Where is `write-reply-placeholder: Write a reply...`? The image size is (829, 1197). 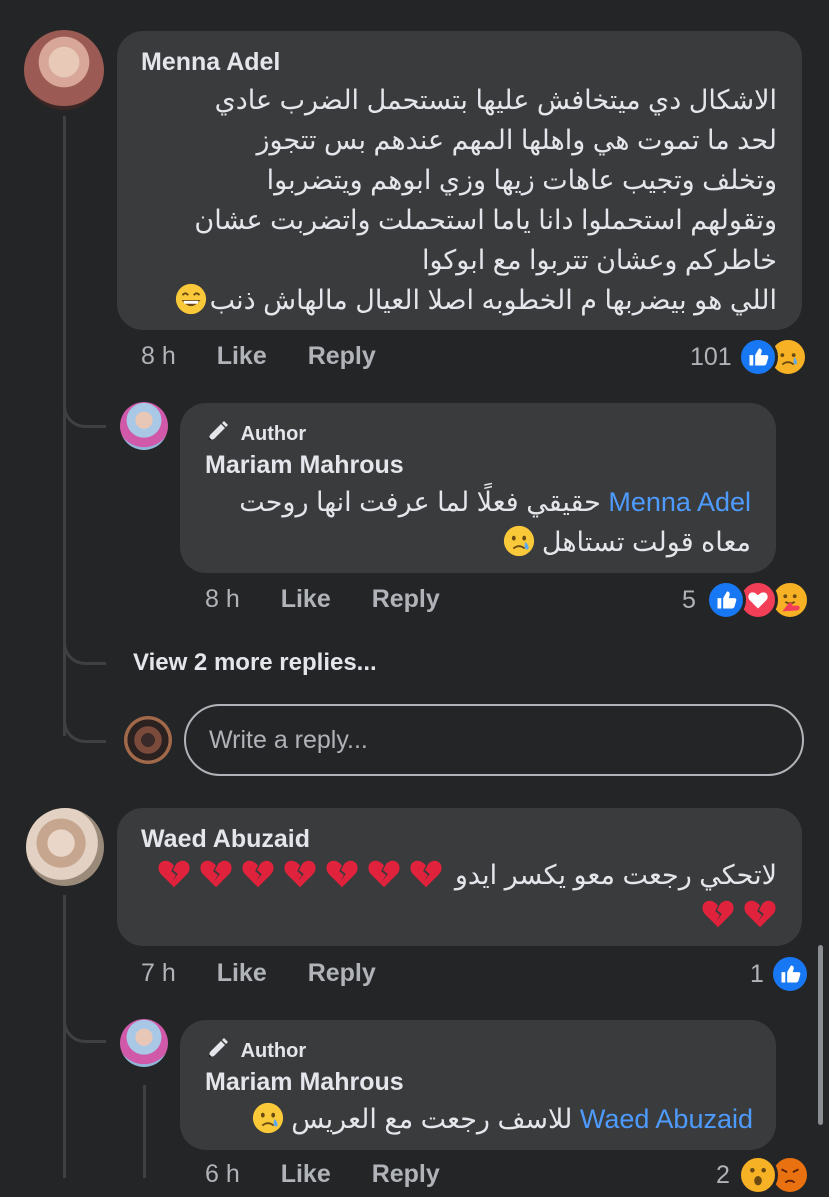
write-reply-placeholder: Write a reply... is located at coordinates (288, 740).